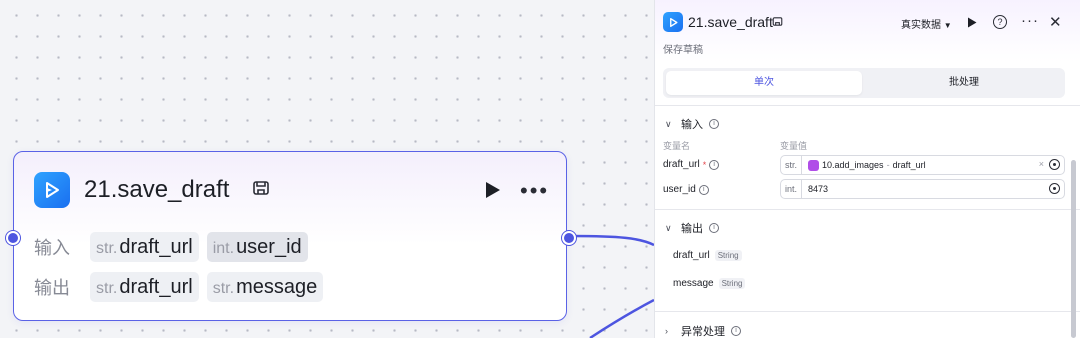 This screenshot has height=338, width=1080. I want to click on run-mode-tabs: 单次 批处理, so click(864, 83).